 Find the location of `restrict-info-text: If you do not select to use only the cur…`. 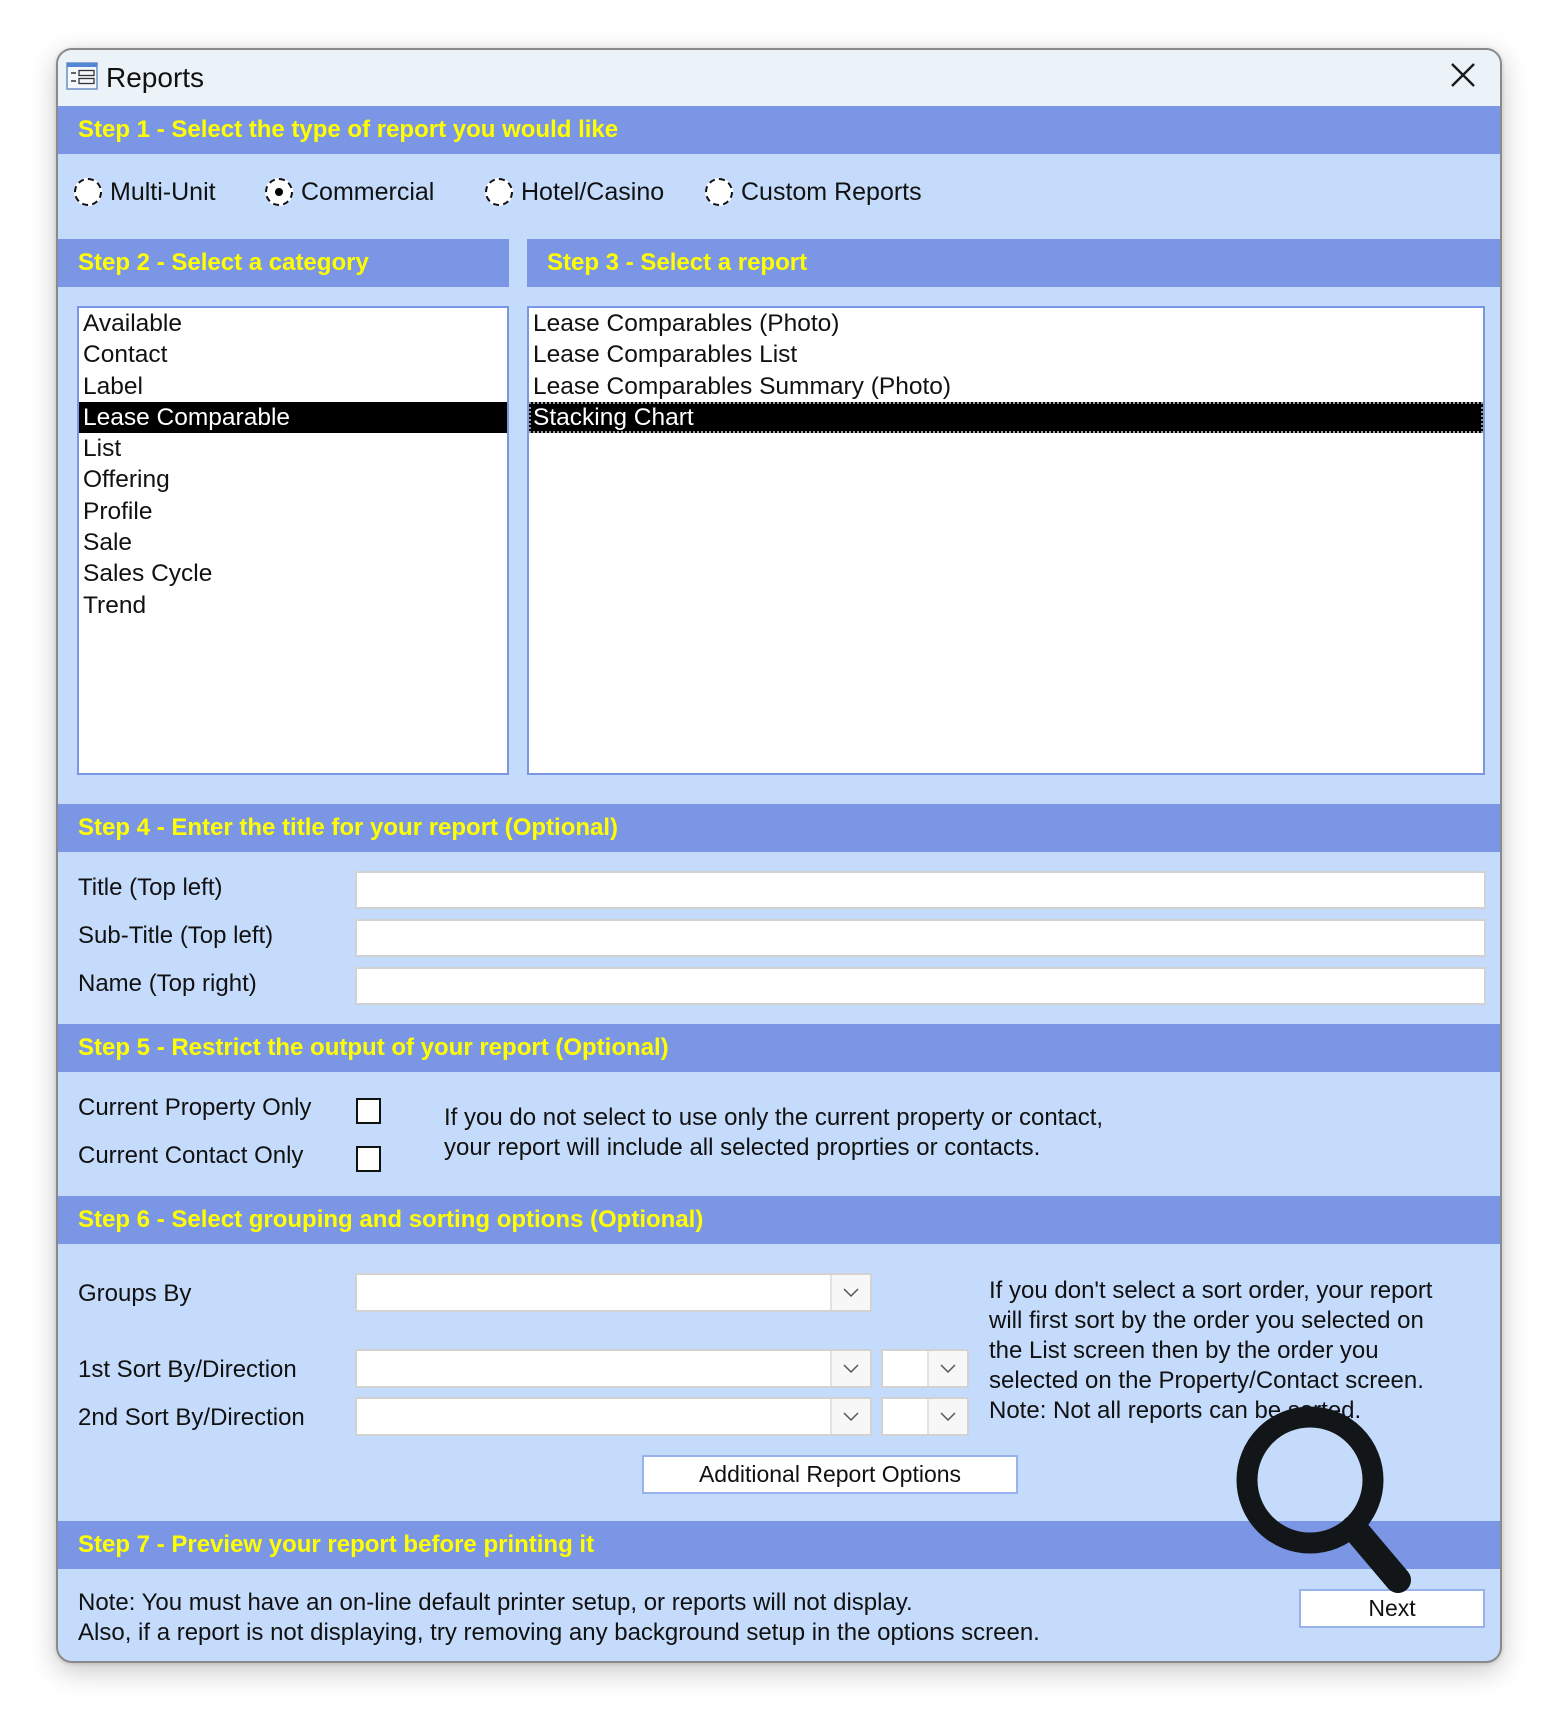

restrict-info-text: If you do not select to use only the cur… is located at coordinates (773, 1133).